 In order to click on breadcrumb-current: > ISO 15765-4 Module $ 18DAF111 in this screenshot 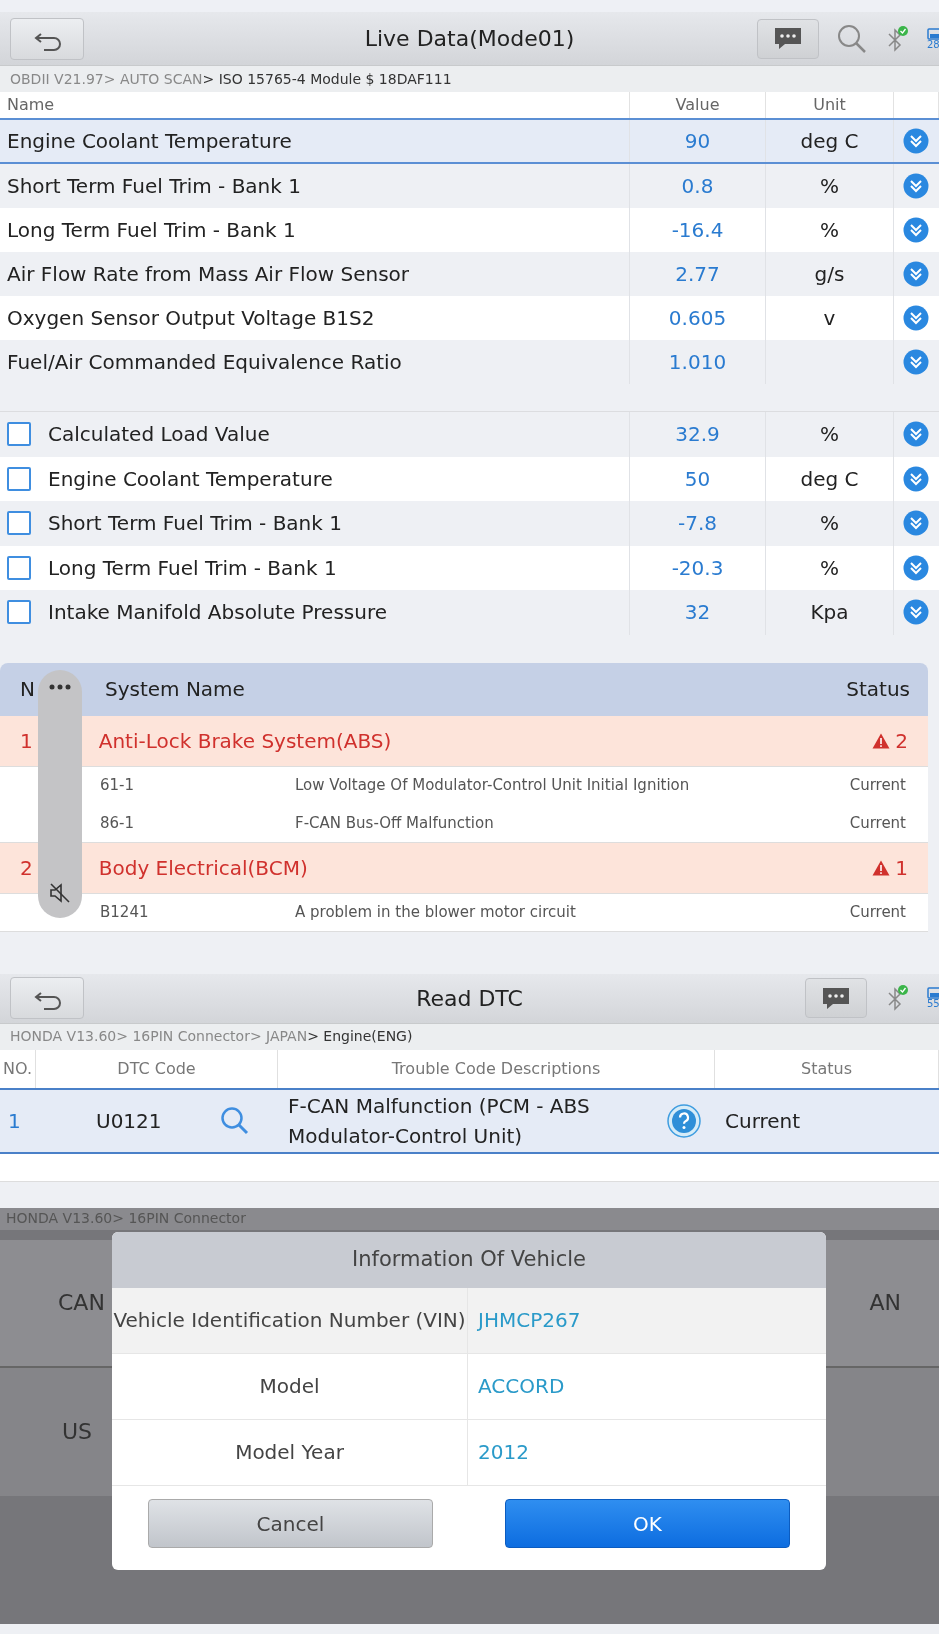, I will do `click(327, 79)`.